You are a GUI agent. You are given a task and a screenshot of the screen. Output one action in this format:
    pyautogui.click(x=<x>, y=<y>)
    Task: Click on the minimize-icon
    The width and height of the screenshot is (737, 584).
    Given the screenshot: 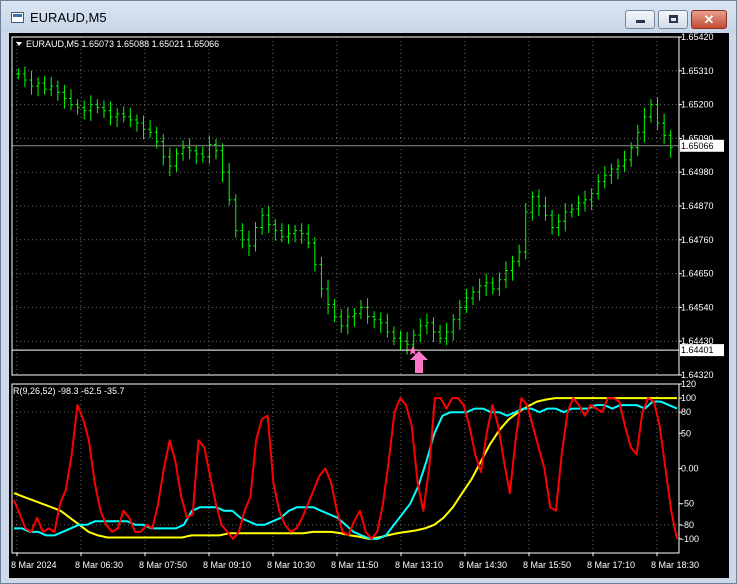 What is the action you would take?
    pyautogui.click(x=640, y=21)
    